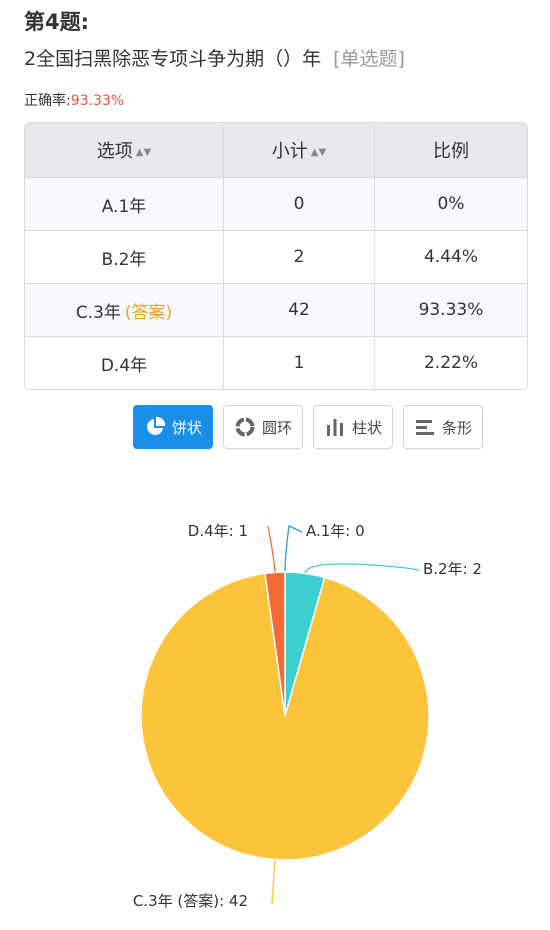 This screenshot has height=930, width=550. What do you see at coordinates (218, 531) in the screenshot?
I see `slice-label-3: D.4年: 1` at bounding box center [218, 531].